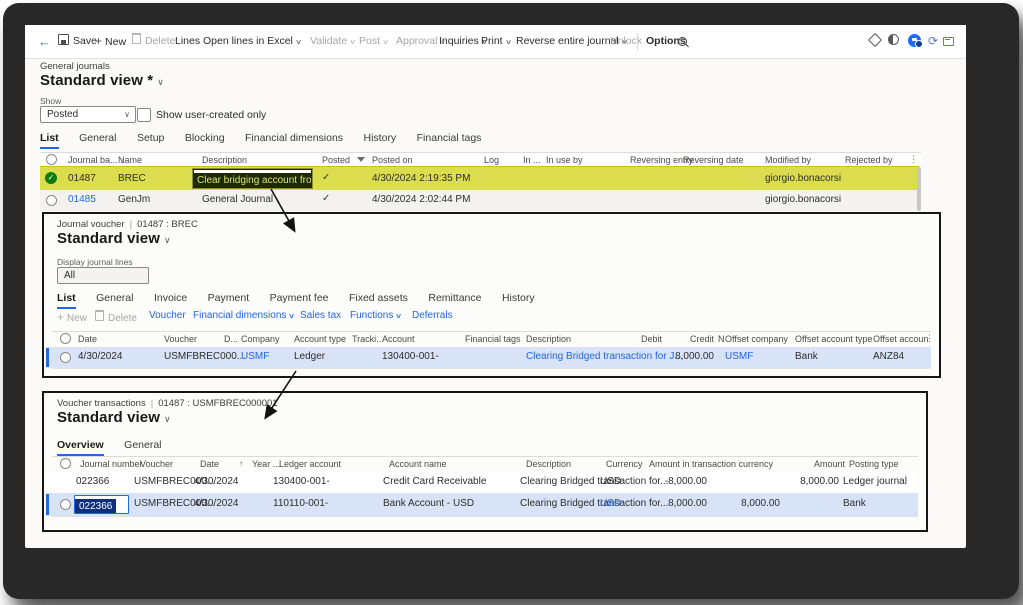 This screenshot has height=605, width=1023. What do you see at coordinates (893, 42) in the screenshot?
I see `panels-button` at bounding box center [893, 42].